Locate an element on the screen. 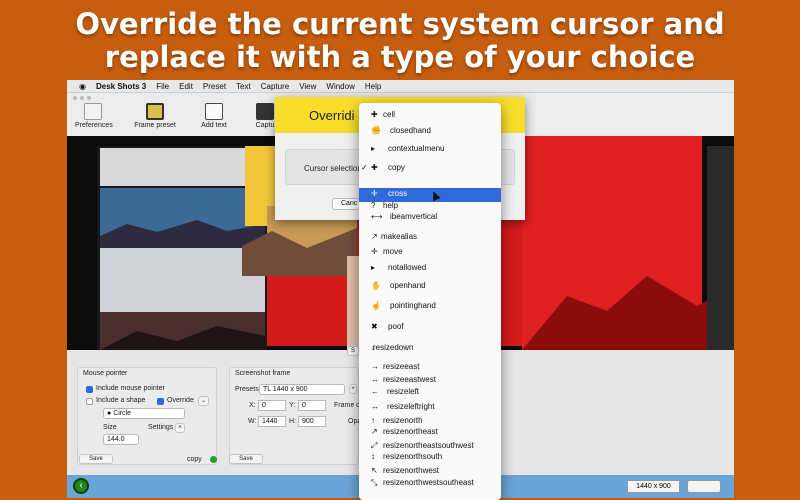  cursor-menu-item-label: pointinghand is located at coordinates (413, 305).